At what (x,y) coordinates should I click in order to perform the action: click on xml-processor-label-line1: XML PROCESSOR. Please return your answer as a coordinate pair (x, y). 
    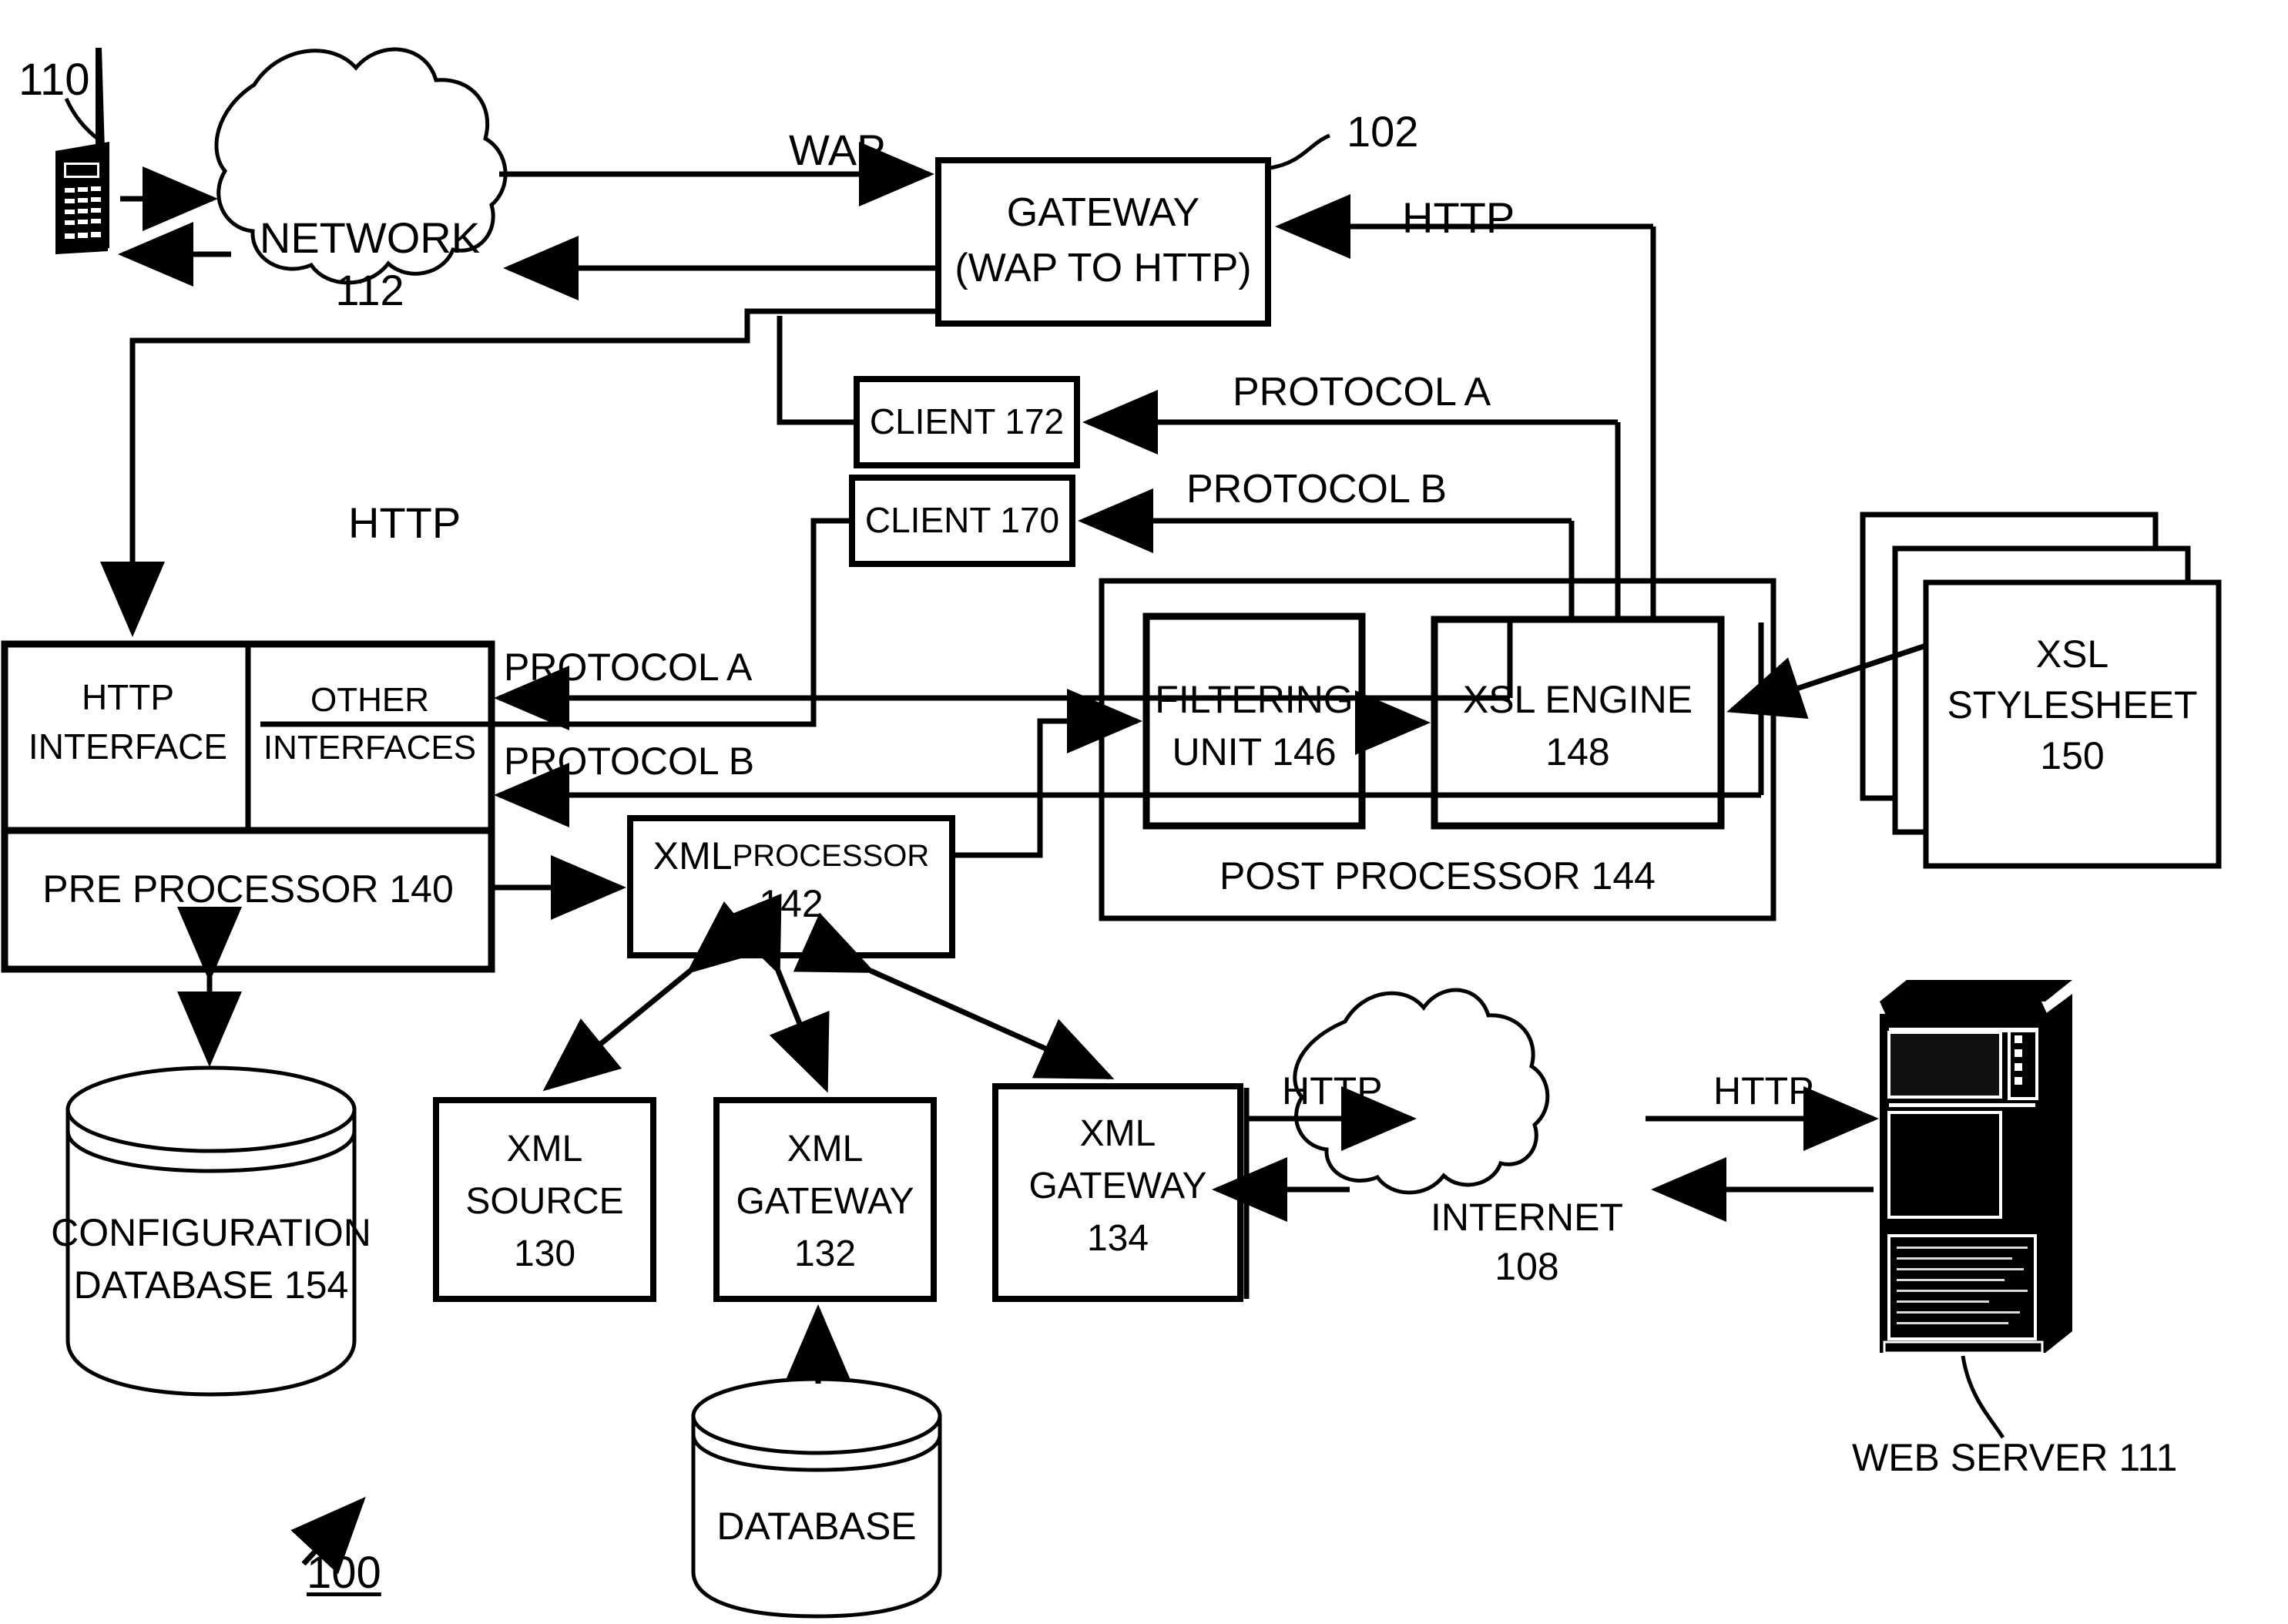
    Looking at the image, I should click on (791, 855).